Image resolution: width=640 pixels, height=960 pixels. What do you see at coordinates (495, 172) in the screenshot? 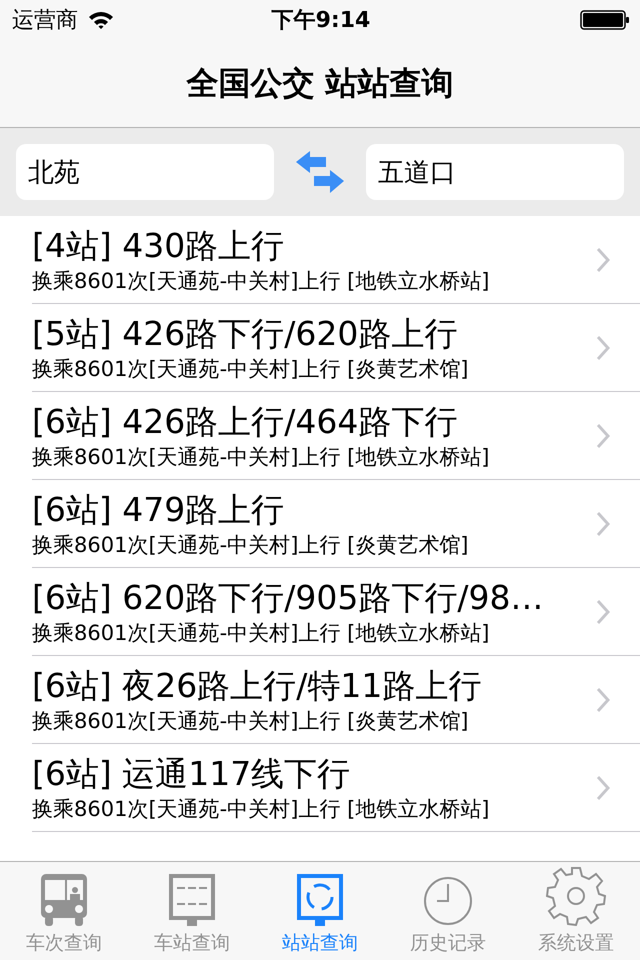
I see `to-station-field: 五道口` at bounding box center [495, 172].